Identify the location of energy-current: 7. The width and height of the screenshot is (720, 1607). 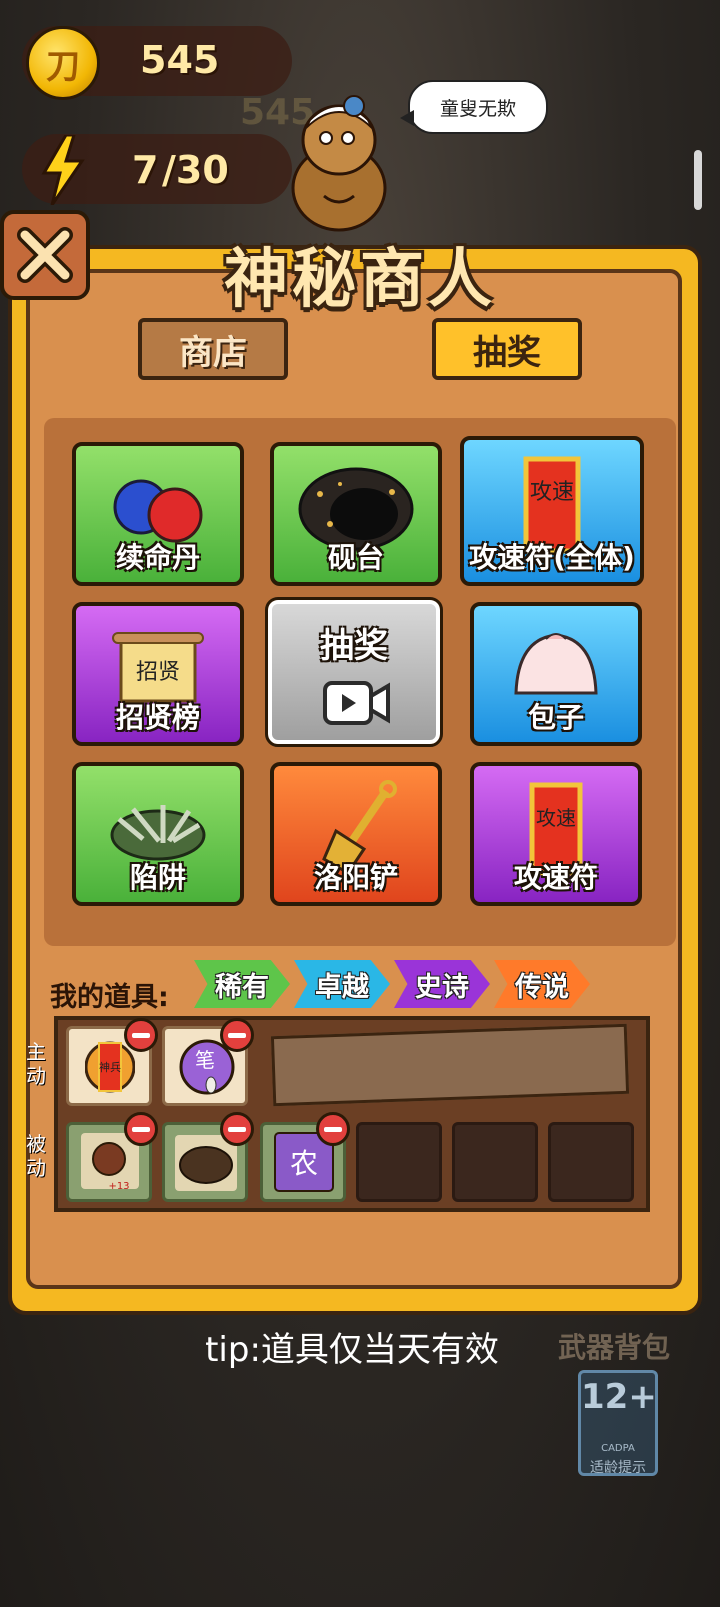
(145, 170).